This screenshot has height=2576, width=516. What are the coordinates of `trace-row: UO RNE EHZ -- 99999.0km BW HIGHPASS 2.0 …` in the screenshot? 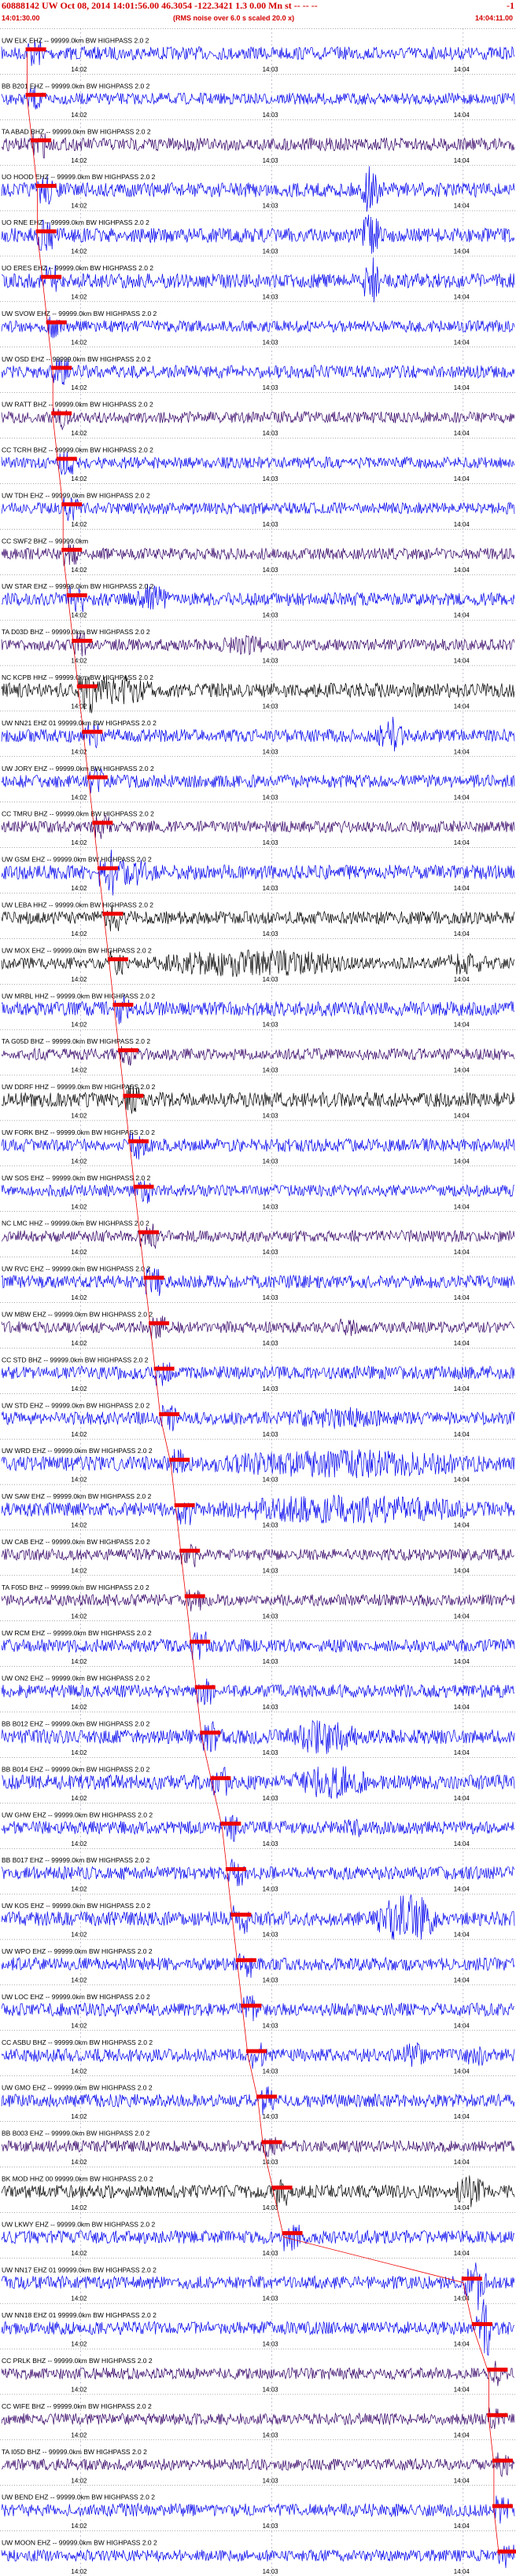 It's located at (258, 232).